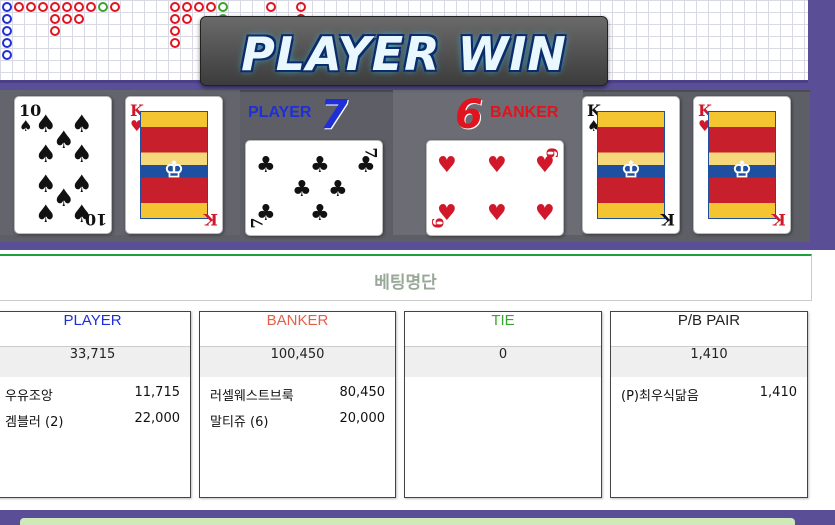 Image resolution: width=835 pixels, height=525 pixels. Describe the element at coordinates (34, 422) in the screenshot. I see `bettor-name: 겜블러 (2)` at that location.